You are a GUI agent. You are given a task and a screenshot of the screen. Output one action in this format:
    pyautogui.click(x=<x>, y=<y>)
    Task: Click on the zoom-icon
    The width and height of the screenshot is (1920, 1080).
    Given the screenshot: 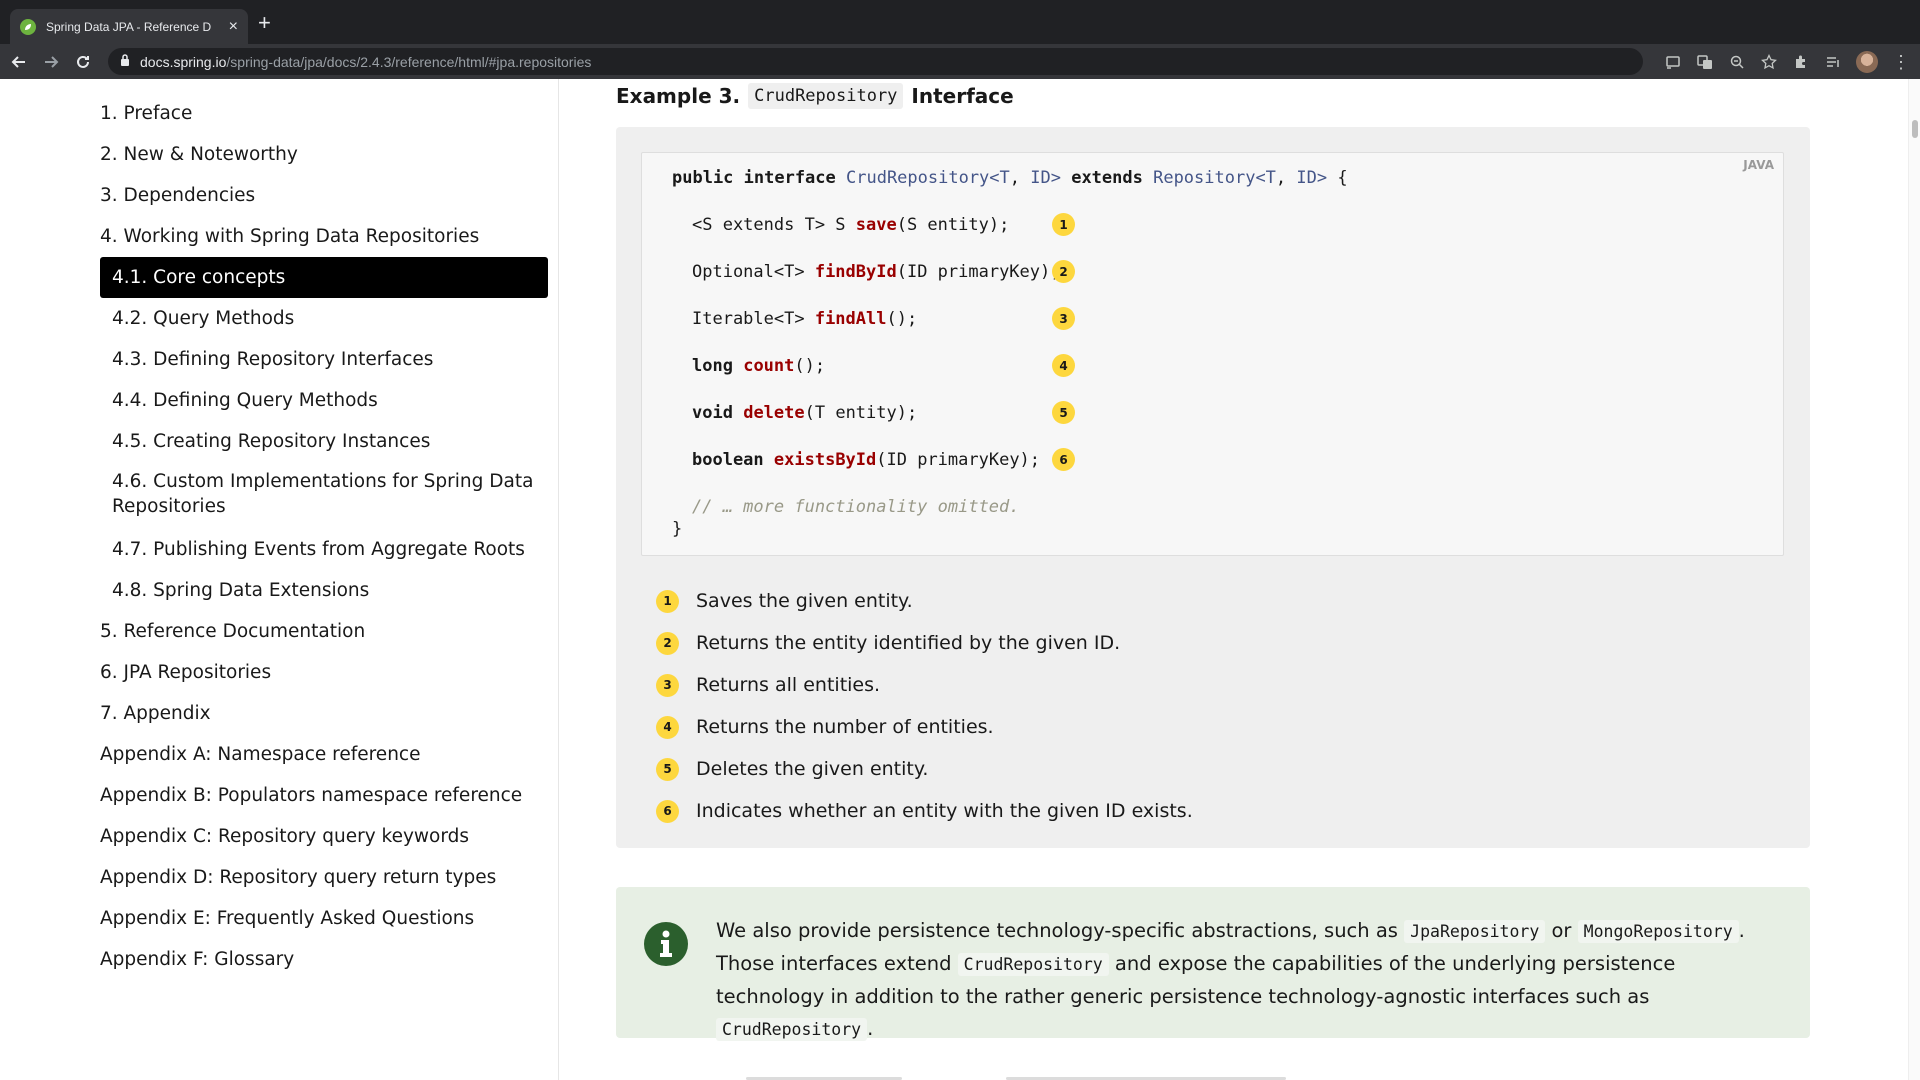 What is the action you would take?
    pyautogui.click(x=1737, y=62)
    